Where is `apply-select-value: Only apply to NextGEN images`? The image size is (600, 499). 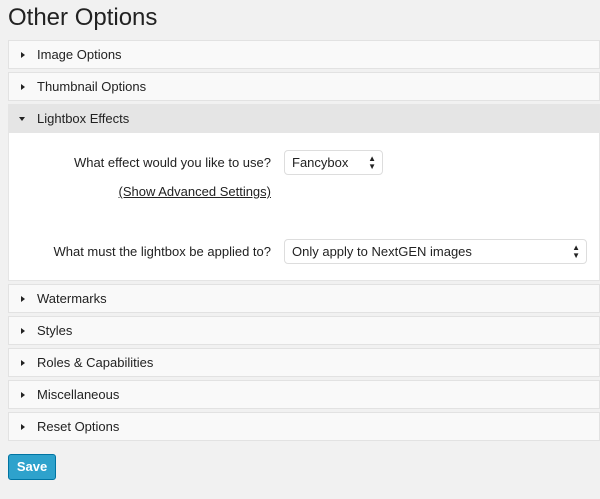
apply-select-value: Only apply to NextGEN images is located at coordinates (382, 251).